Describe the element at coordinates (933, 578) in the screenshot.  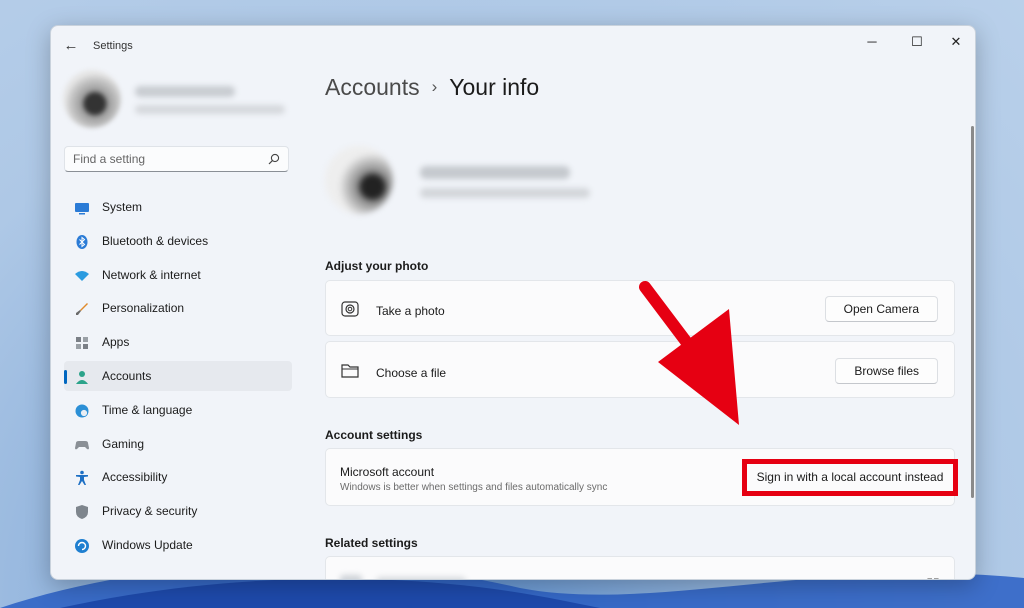
I see `external-link-icon` at that location.